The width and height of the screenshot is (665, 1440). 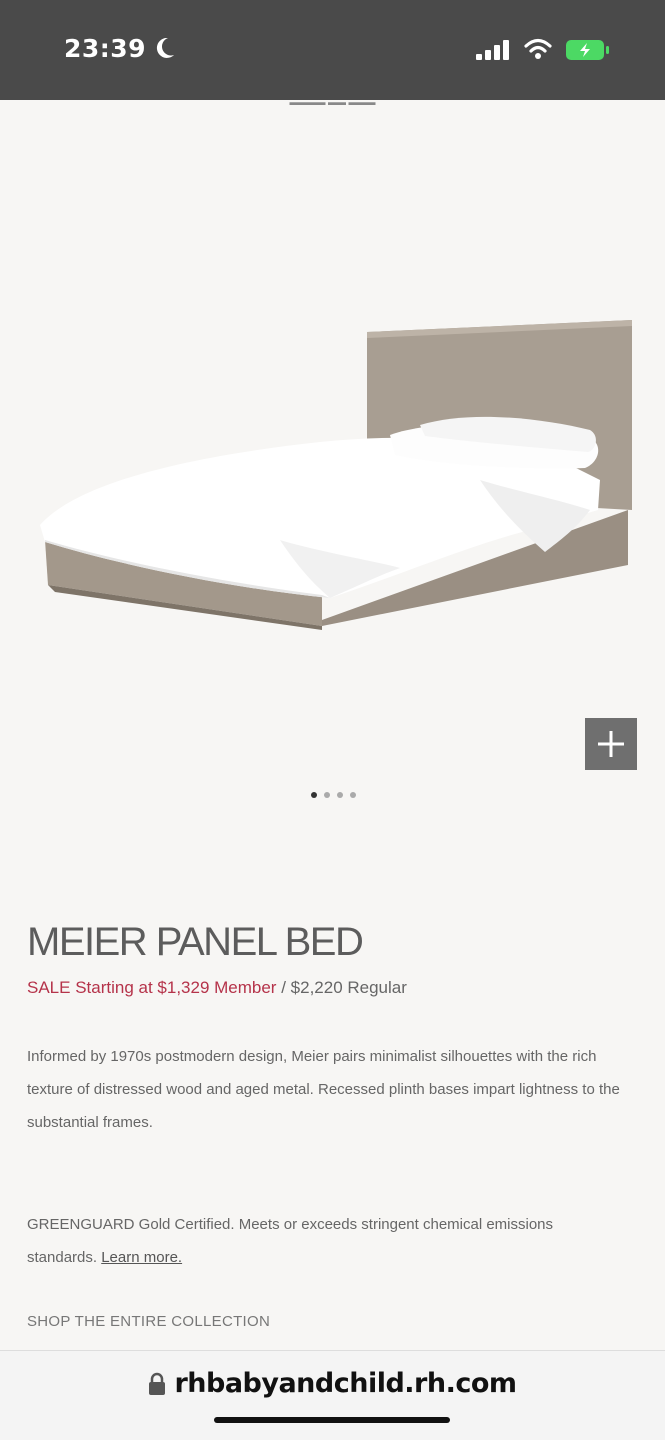 What do you see at coordinates (492, 50) in the screenshot?
I see `cellular-signal-icon` at bounding box center [492, 50].